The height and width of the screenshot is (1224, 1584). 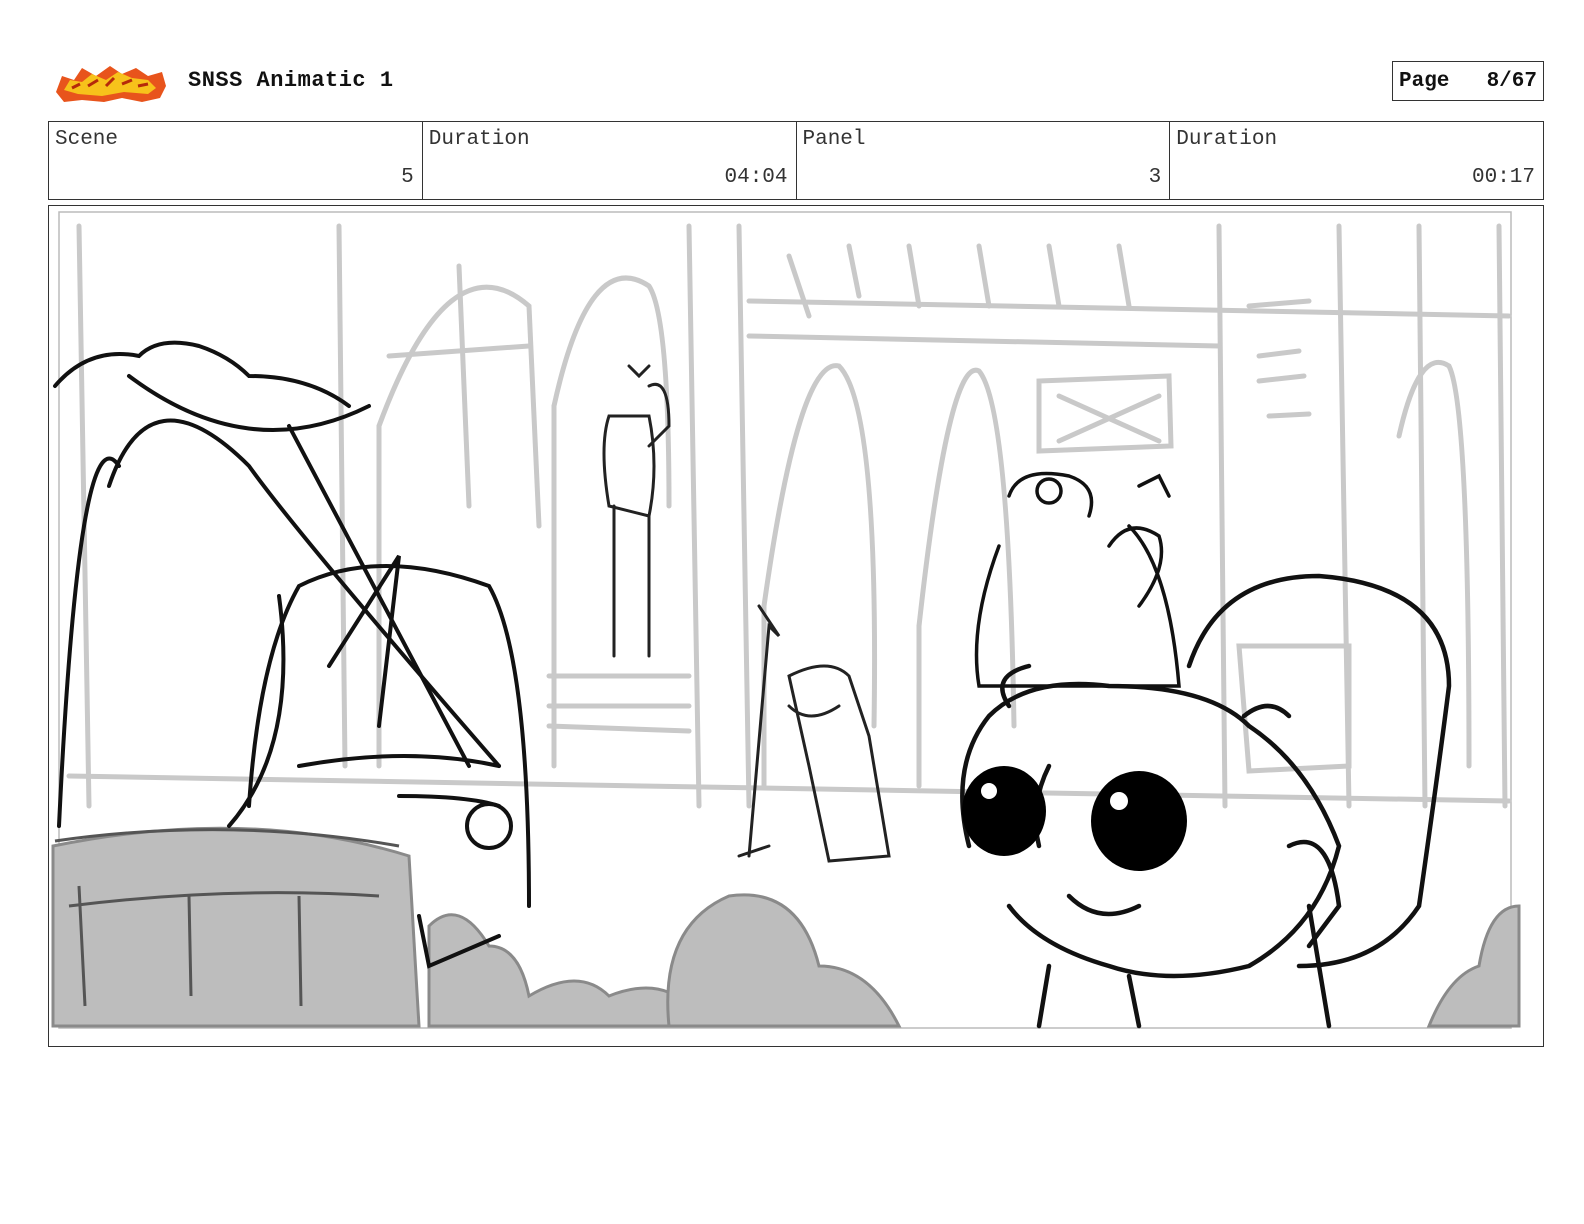 I want to click on panel-cell: Panel 3, so click(x=984, y=160).